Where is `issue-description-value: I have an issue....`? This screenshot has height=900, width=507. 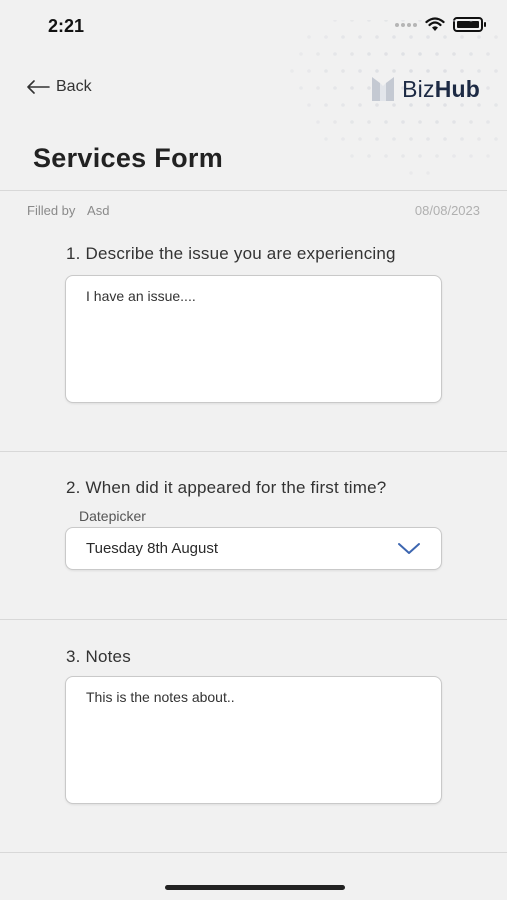 issue-description-value: I have an issue.... is located at coordinates (141, 296).